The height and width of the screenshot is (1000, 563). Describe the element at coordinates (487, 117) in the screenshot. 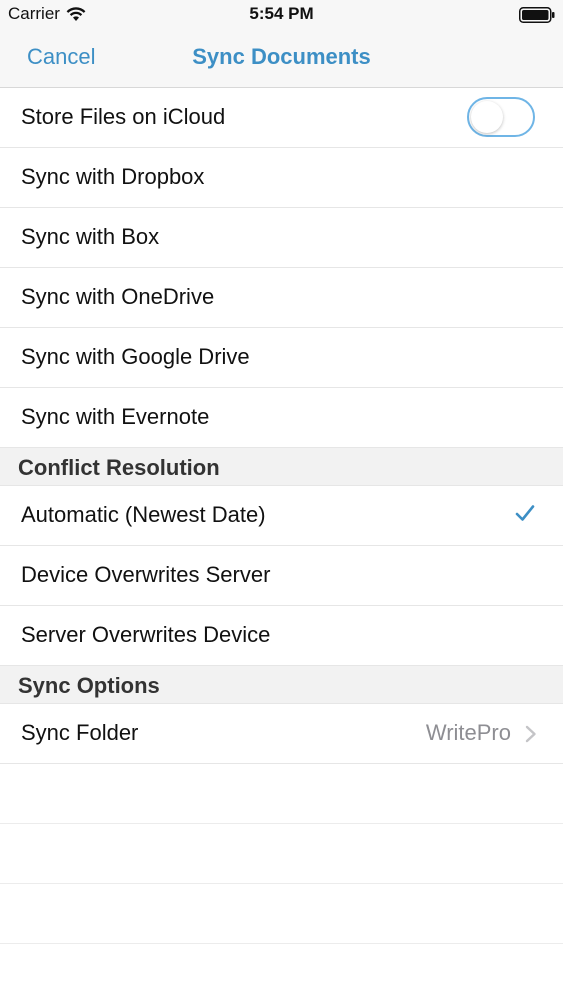

I see `toggle-knob` at that location.